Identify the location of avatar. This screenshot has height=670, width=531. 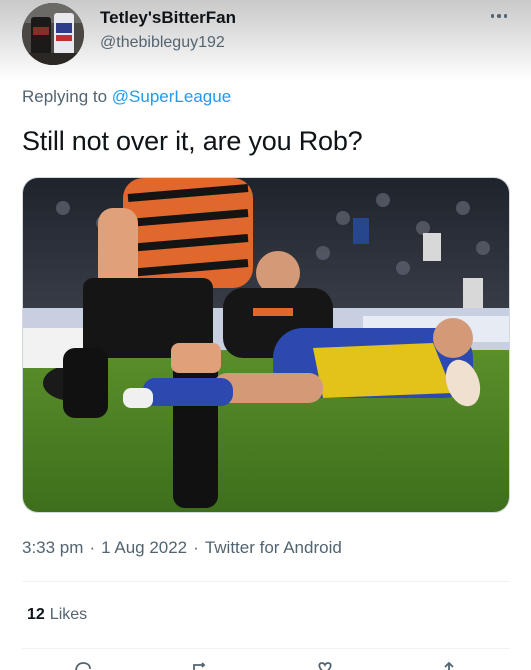
(53, 34).